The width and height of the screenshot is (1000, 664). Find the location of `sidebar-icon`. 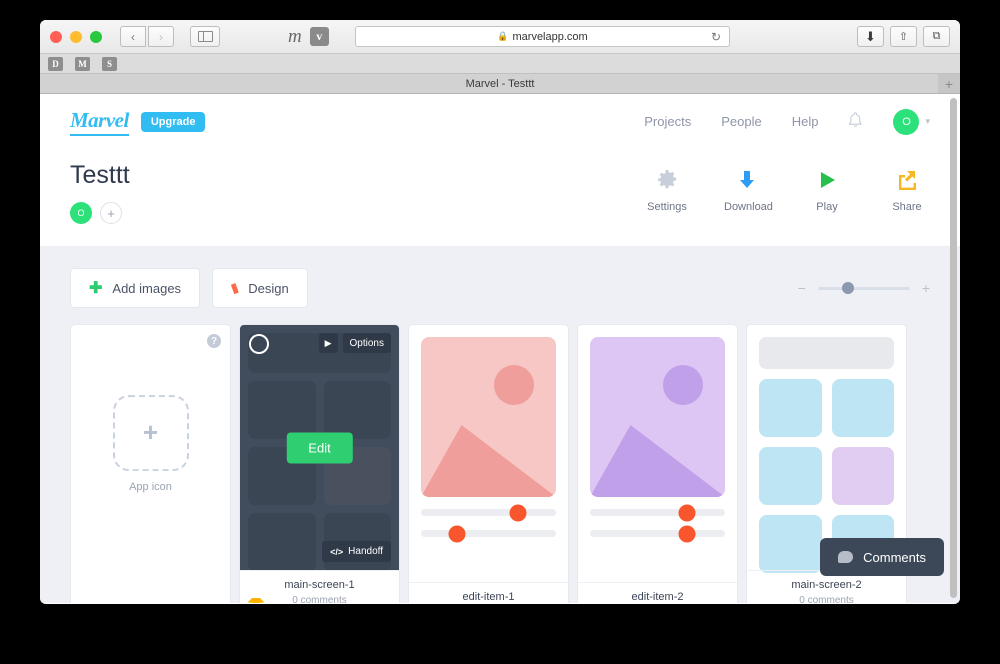

sidebar-icon is located at coordinates (205, 36).